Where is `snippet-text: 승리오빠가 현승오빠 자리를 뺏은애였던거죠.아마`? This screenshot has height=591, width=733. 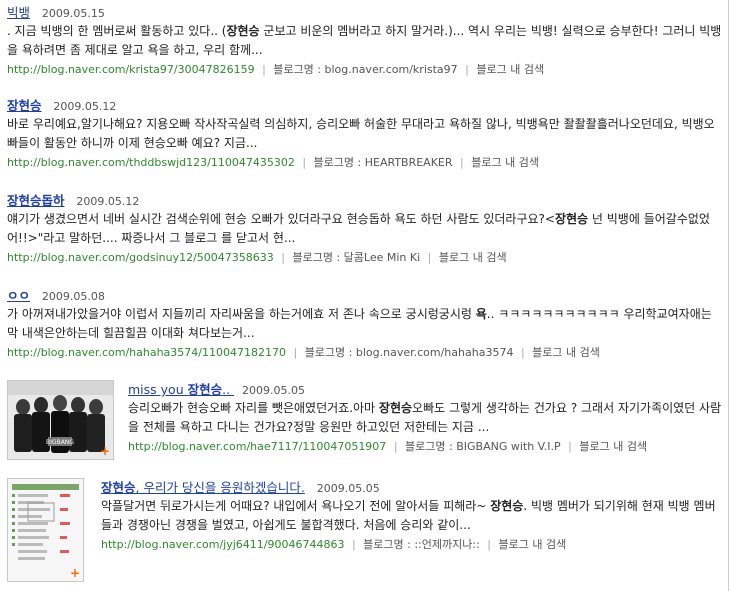
snippet-text: 승리오빠가 현승오빠 자리를 뺏은애였던거죠.아마 is located at coordinates (253, 408).